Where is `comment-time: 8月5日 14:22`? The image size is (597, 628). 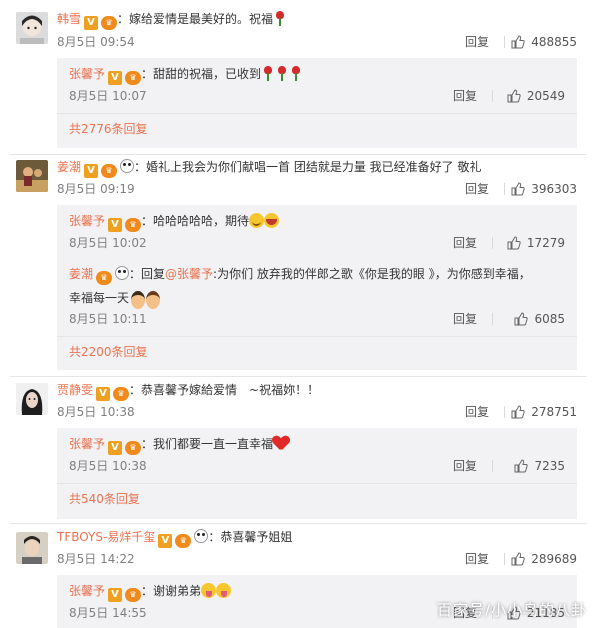 comment-time: 8月5日 14:22 is located at coordinates (96, 559).